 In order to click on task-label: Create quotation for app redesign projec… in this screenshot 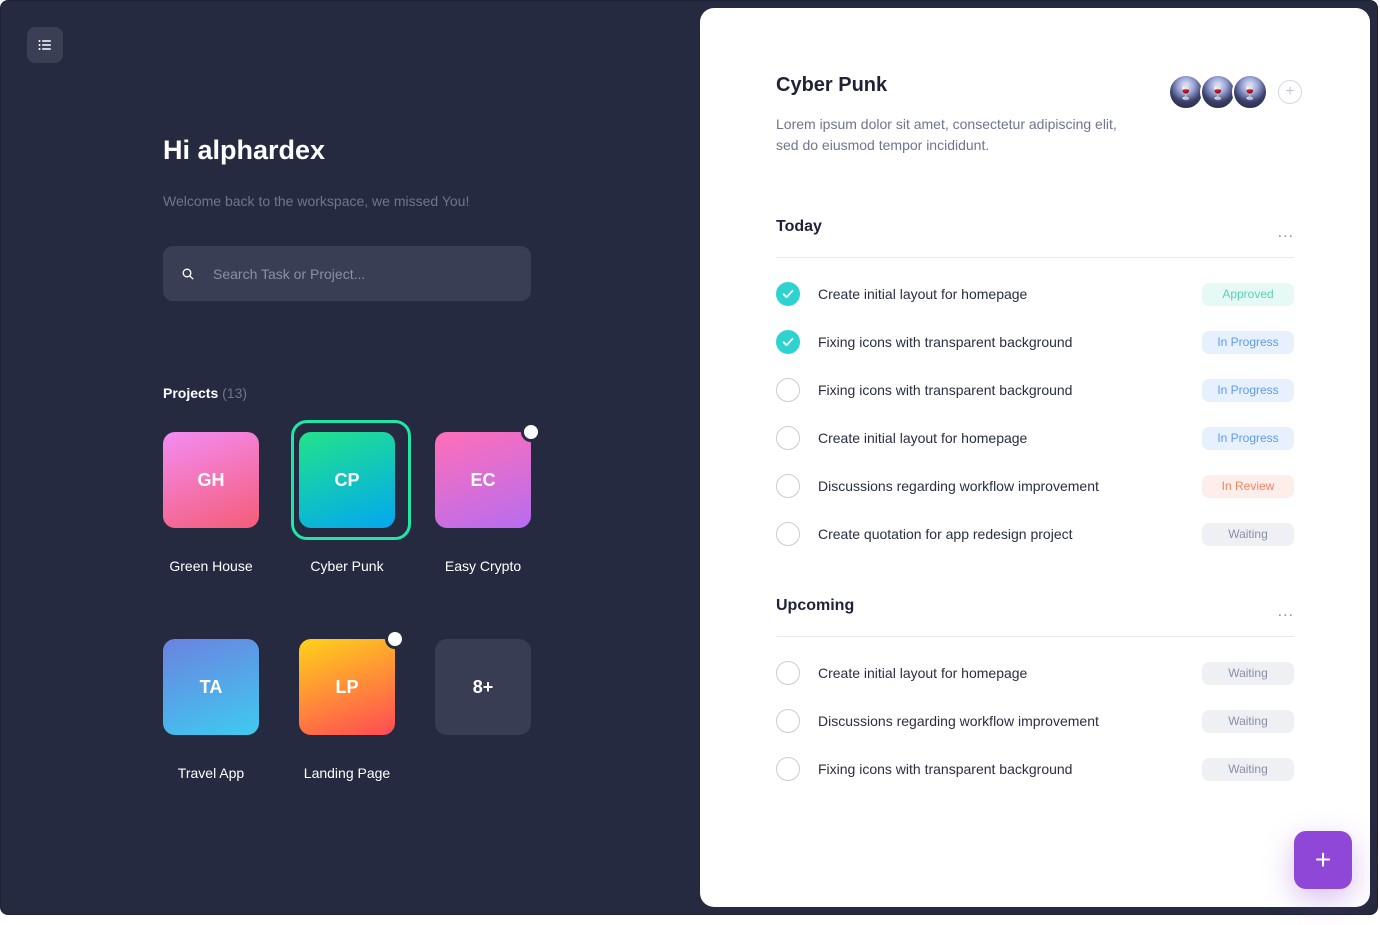, I will do `click(945, 534)`.